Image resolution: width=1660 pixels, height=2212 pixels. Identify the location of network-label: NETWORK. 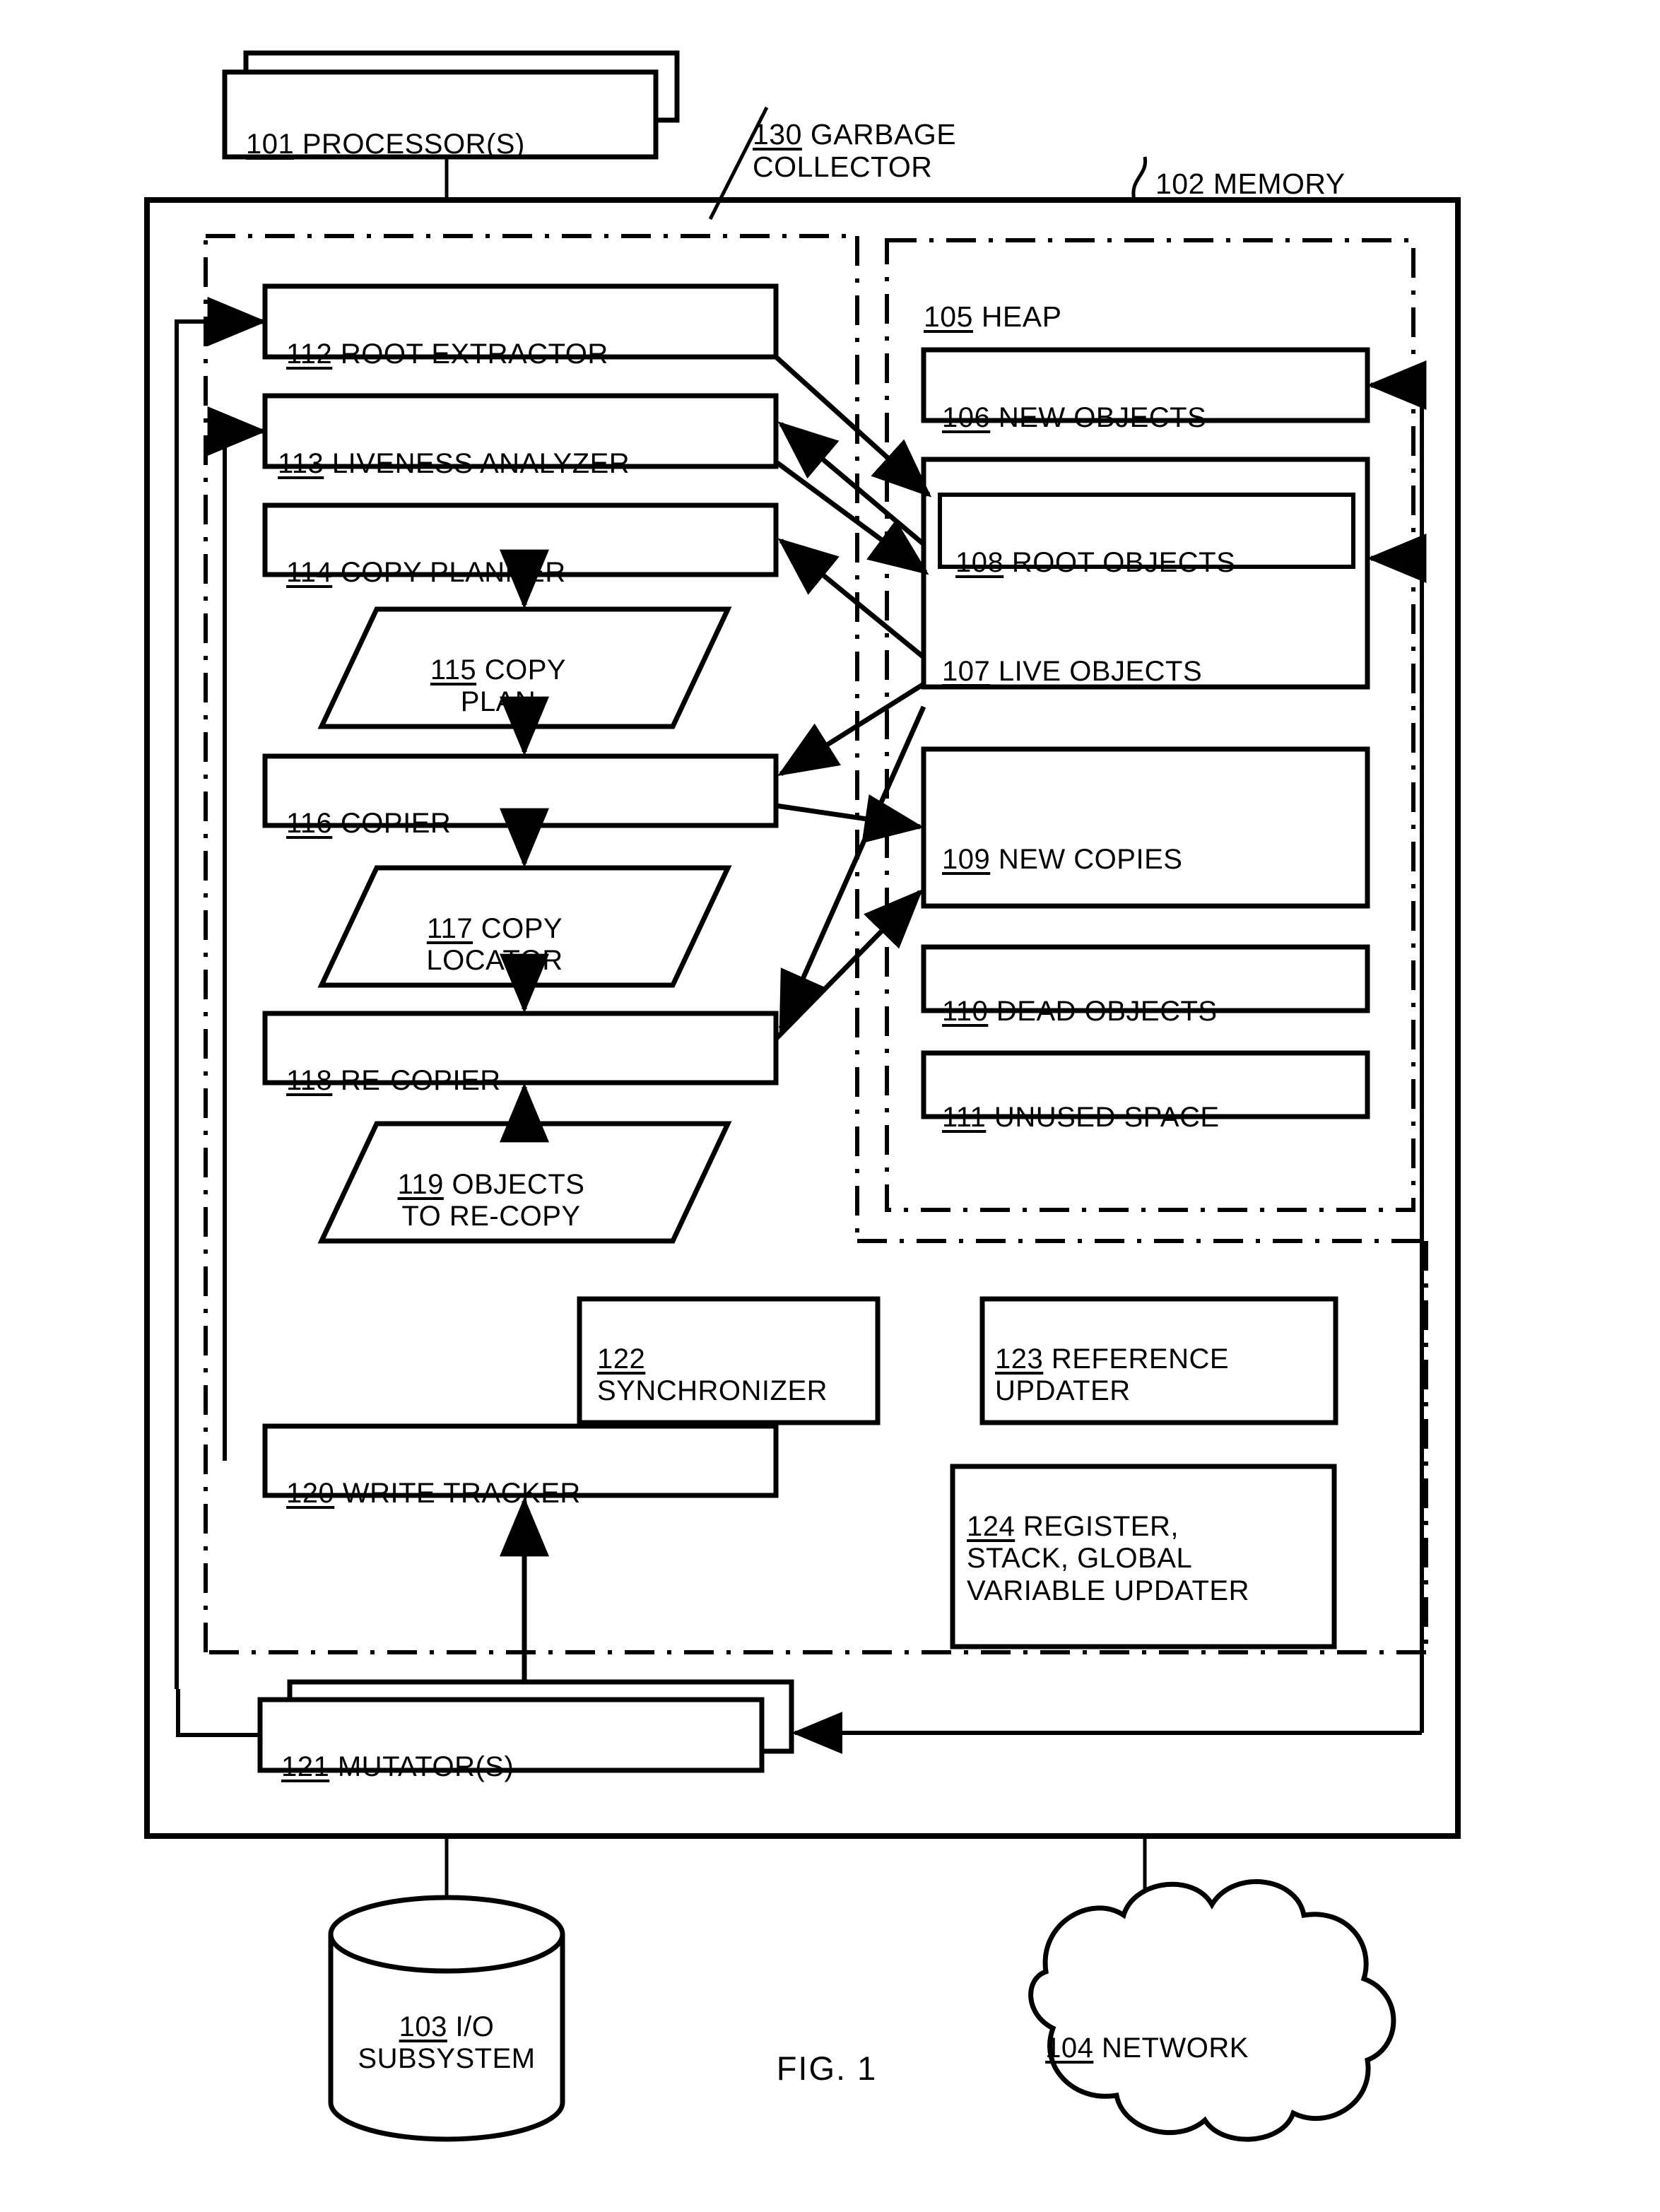
(1171, 2048).